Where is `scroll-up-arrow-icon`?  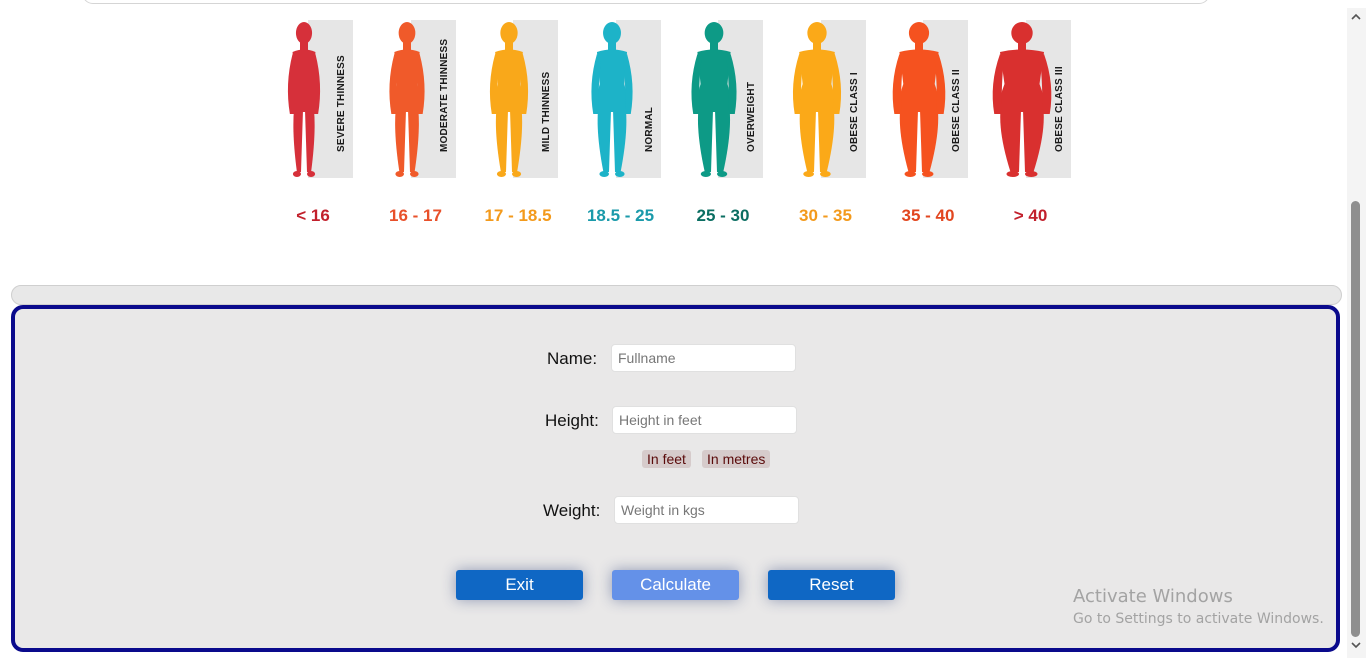
scroll-up-arrow-icon is located at coordinates (1356, 17).